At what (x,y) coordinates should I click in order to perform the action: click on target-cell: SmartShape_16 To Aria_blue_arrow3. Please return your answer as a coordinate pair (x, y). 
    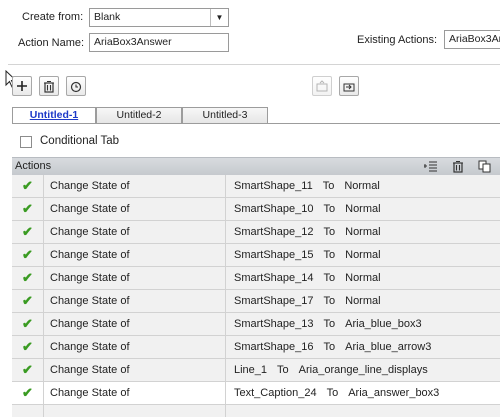
    Looking at the image, I should click on (363, 347).